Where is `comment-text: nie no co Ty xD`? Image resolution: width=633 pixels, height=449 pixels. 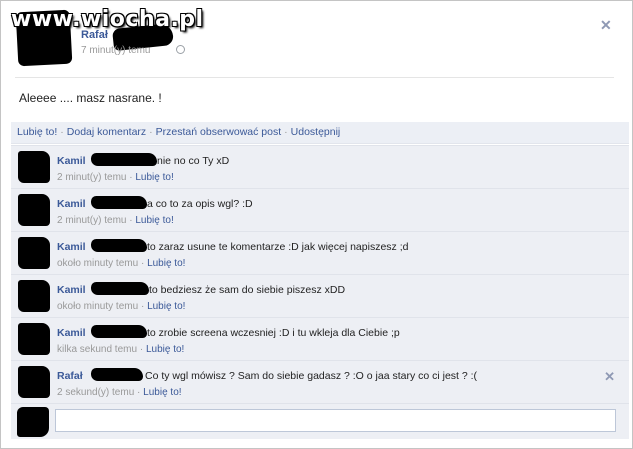 comment-text: nie no co Ty xD is located at coordinates (193, 161).